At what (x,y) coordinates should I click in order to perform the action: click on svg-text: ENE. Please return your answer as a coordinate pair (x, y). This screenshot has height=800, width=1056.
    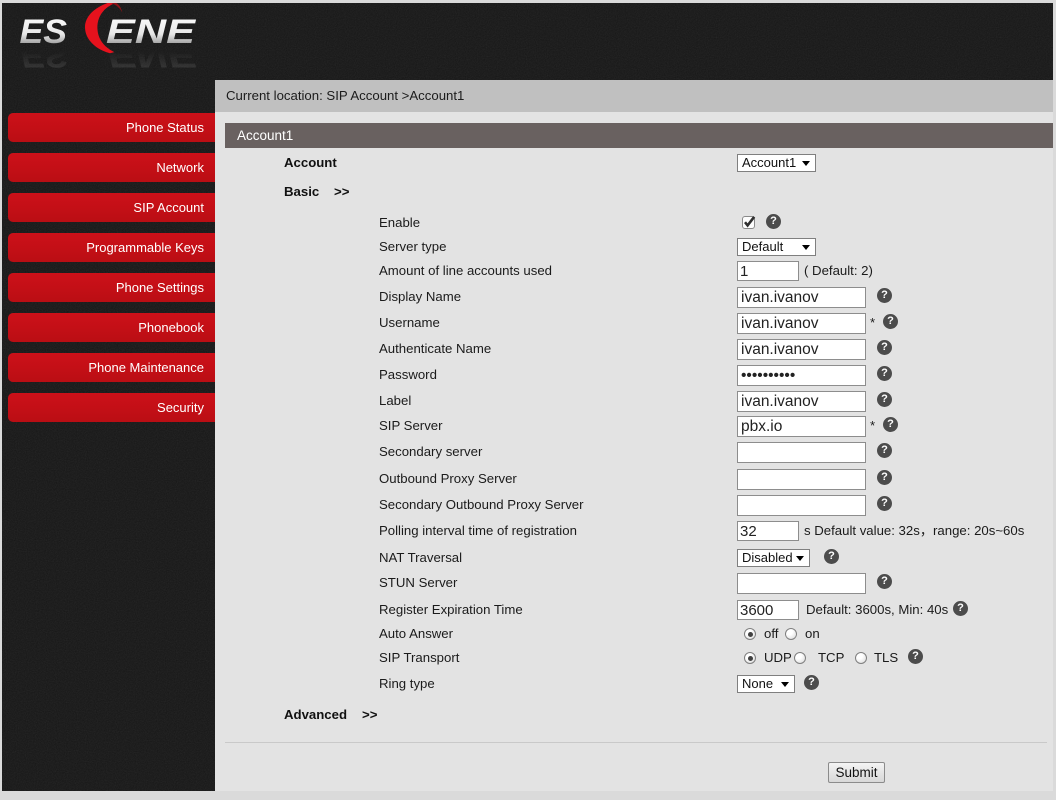
    Looking at the image, I should click on (151, 55).